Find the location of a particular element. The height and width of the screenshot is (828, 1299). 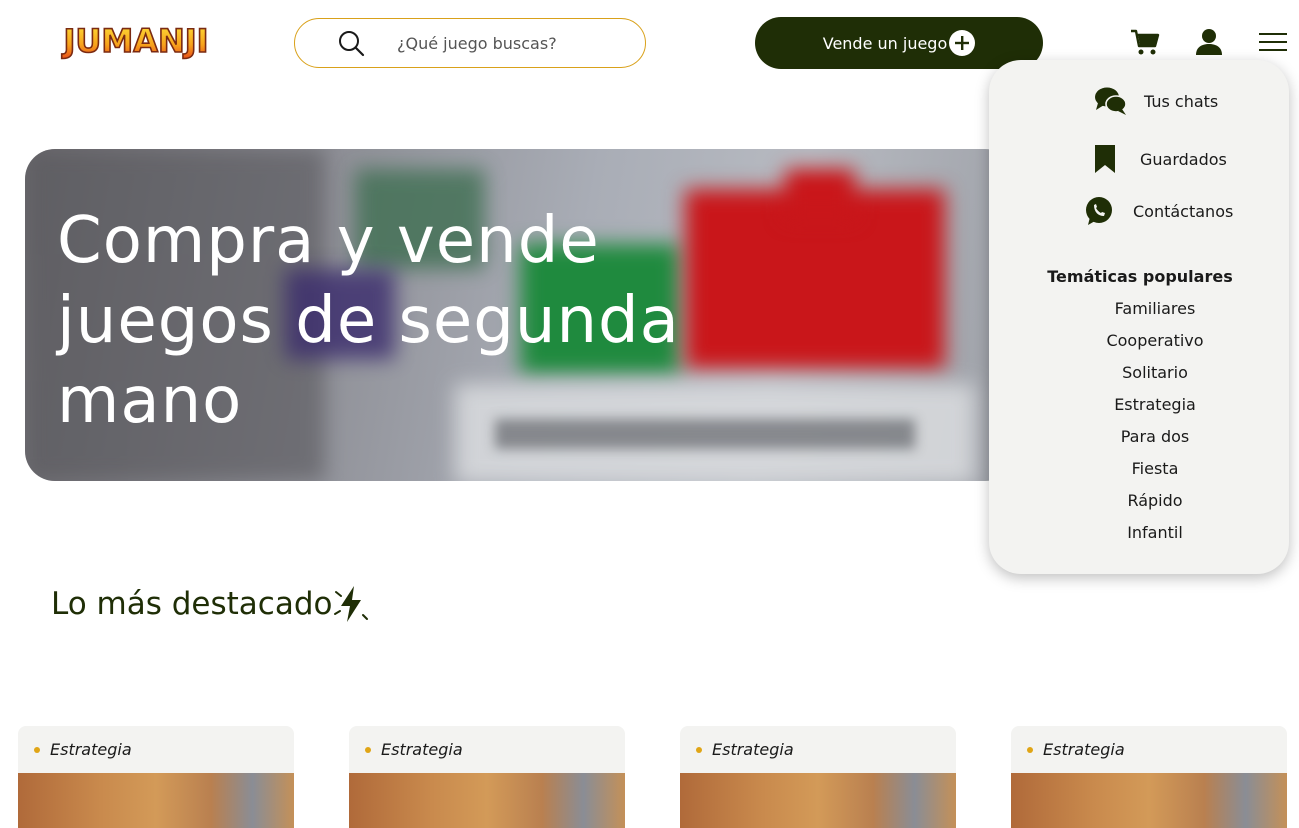

theme-link-cooperativo: Cooperativo is located at coordinates (1139, 340).